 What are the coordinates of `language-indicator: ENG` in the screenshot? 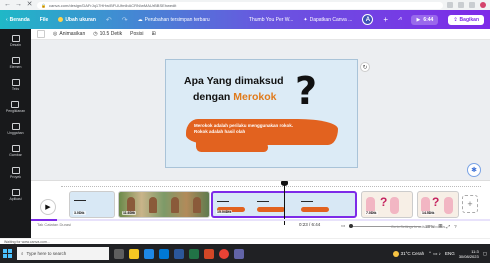 It's located at (450, 253).